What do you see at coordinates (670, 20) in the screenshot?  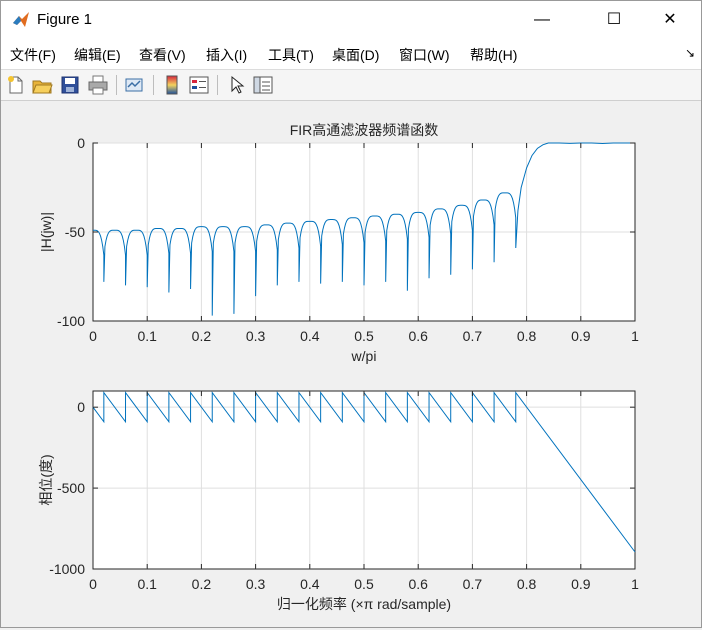 I see `close-button: ✕` at bounding box center [670, 20].